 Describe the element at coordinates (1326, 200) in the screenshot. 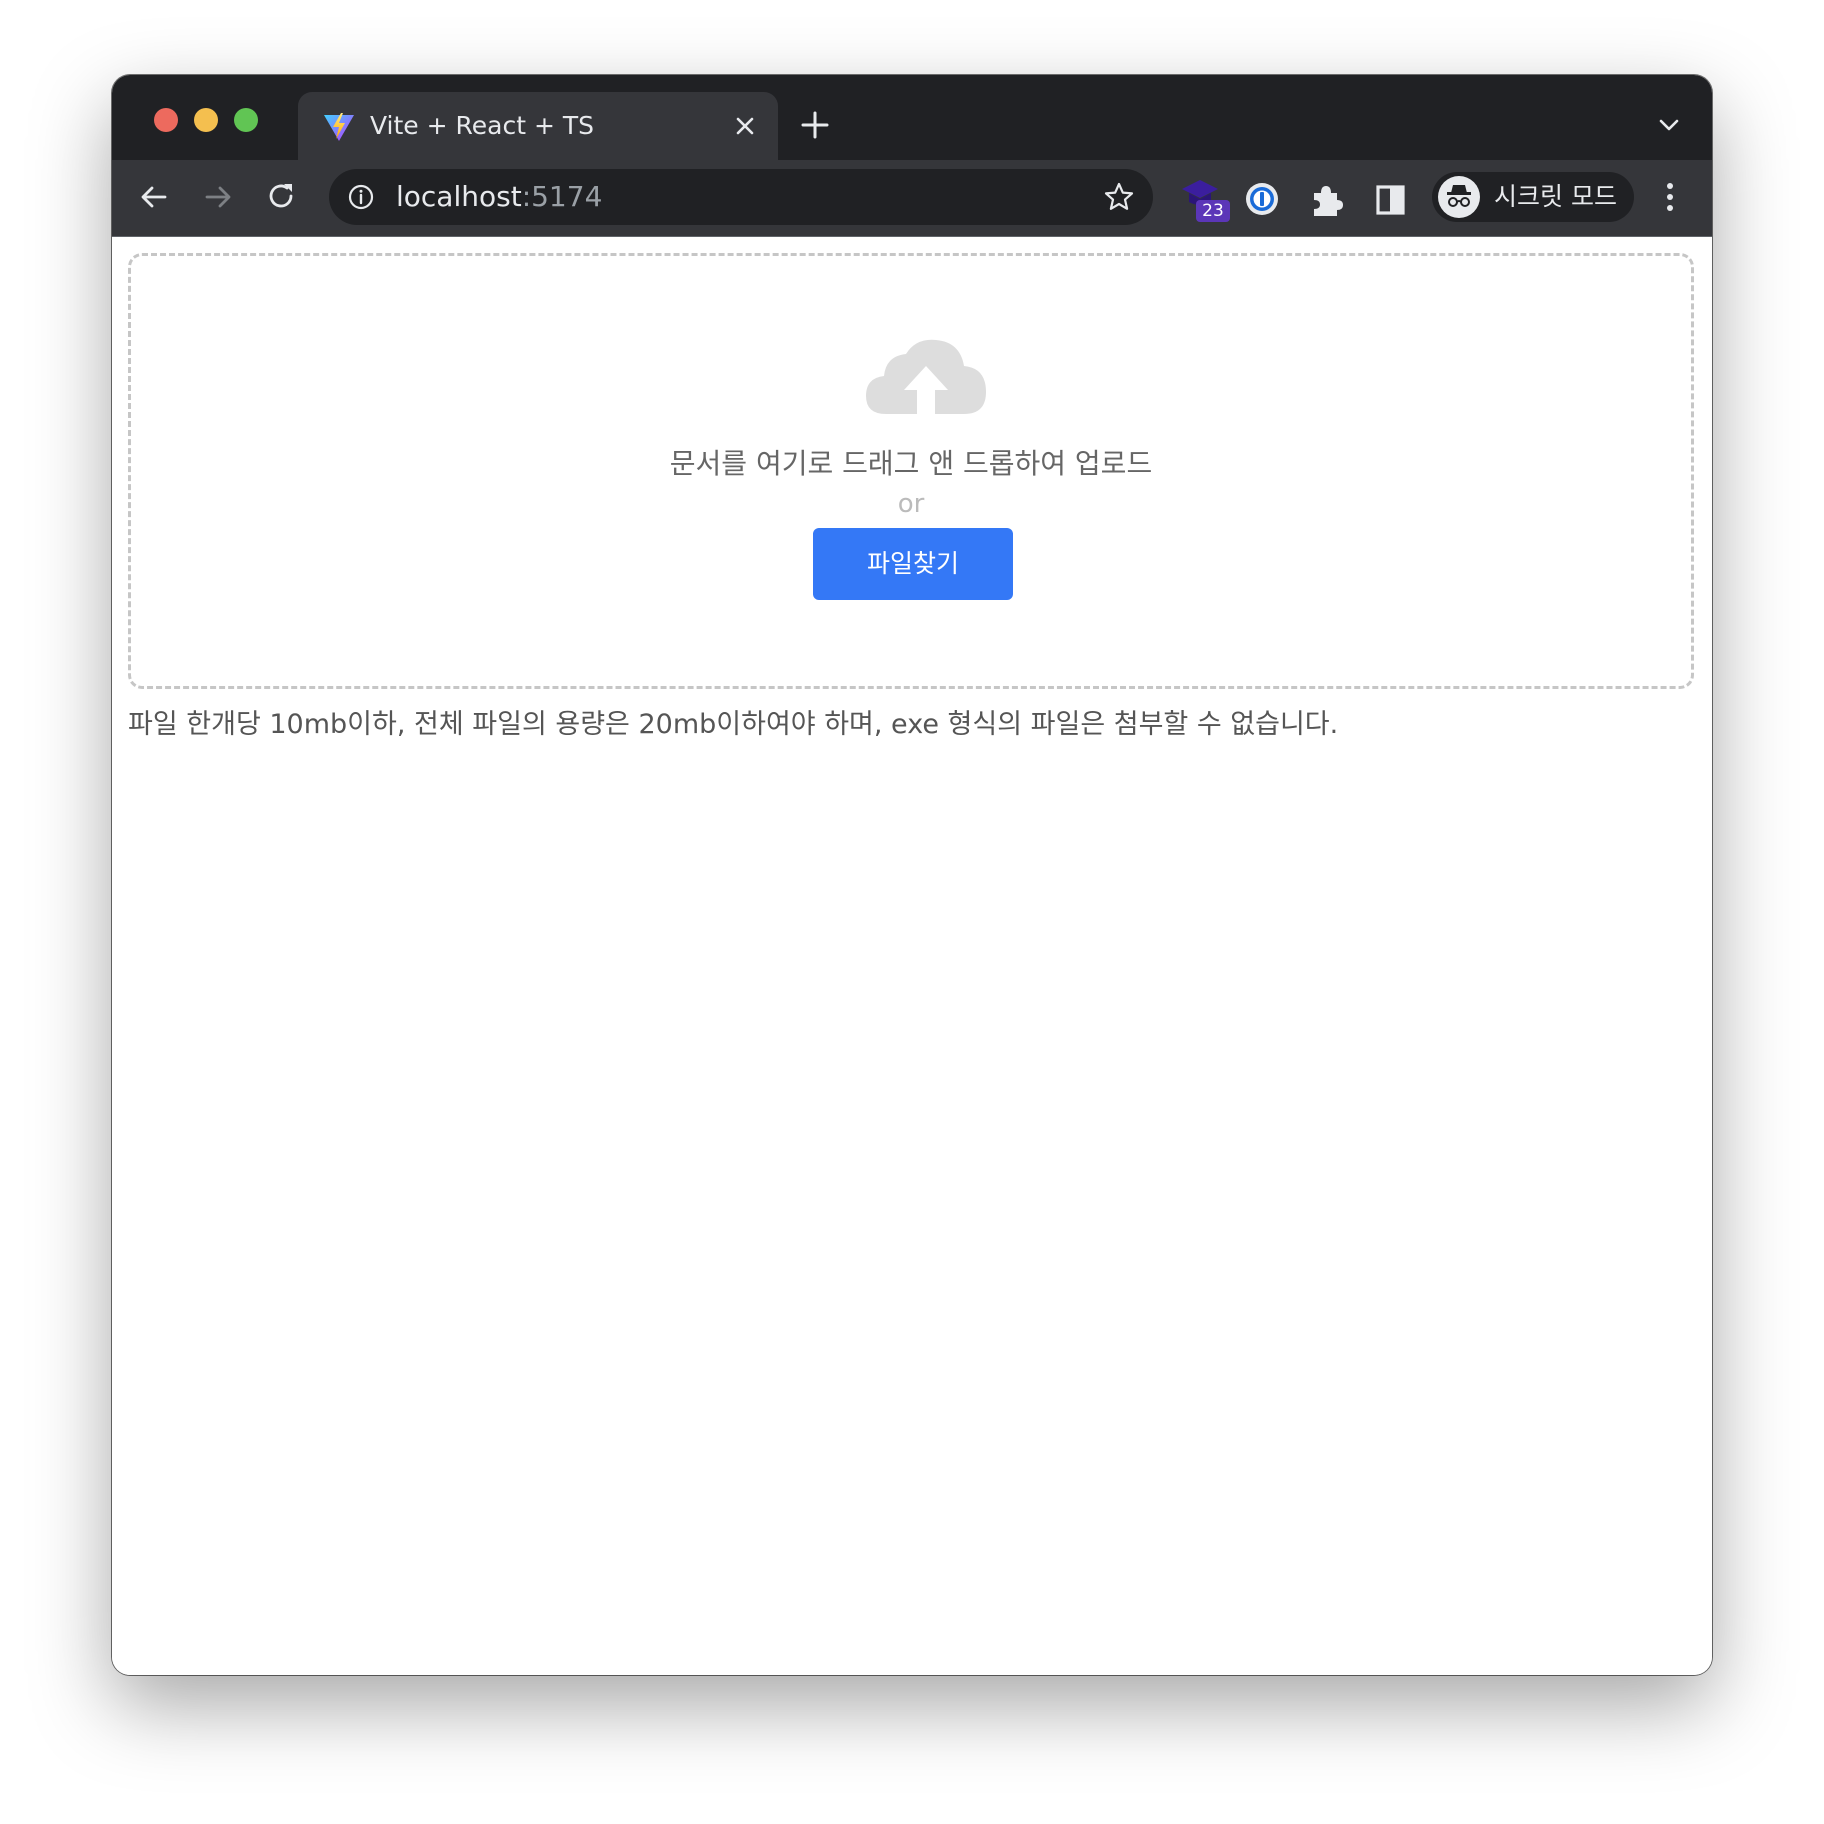

I see `puzzle-extensions-icon` at that location.